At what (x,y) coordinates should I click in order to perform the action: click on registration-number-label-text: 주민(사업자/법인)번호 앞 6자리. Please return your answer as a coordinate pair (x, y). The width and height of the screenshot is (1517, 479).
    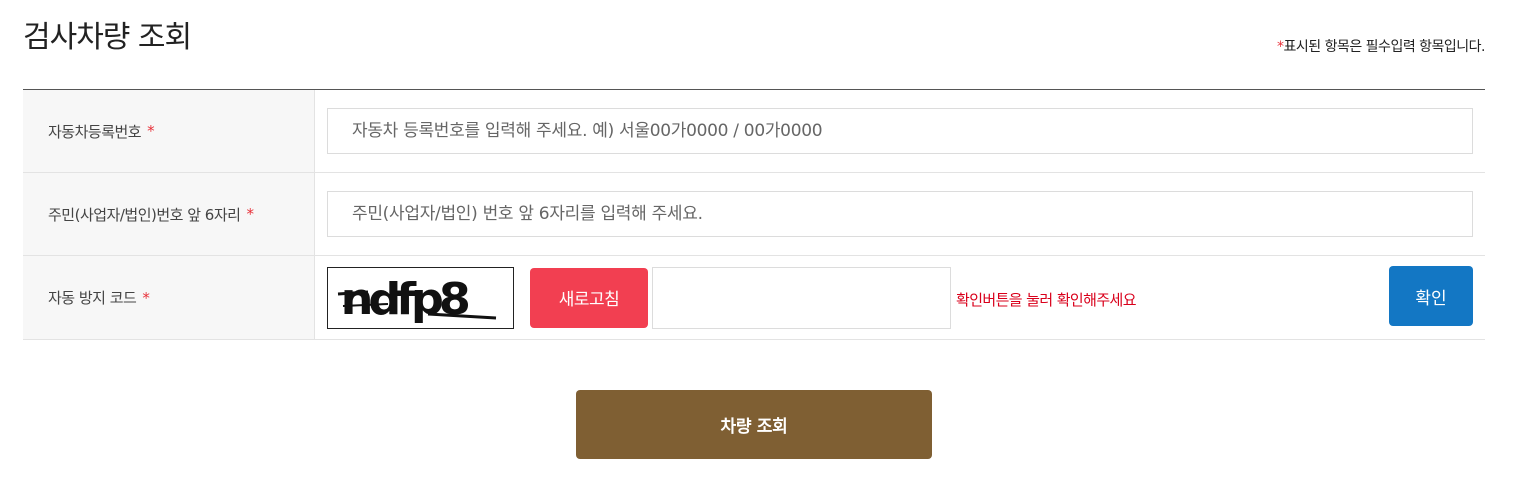
    Looking at the image, I should click on (144, 214).